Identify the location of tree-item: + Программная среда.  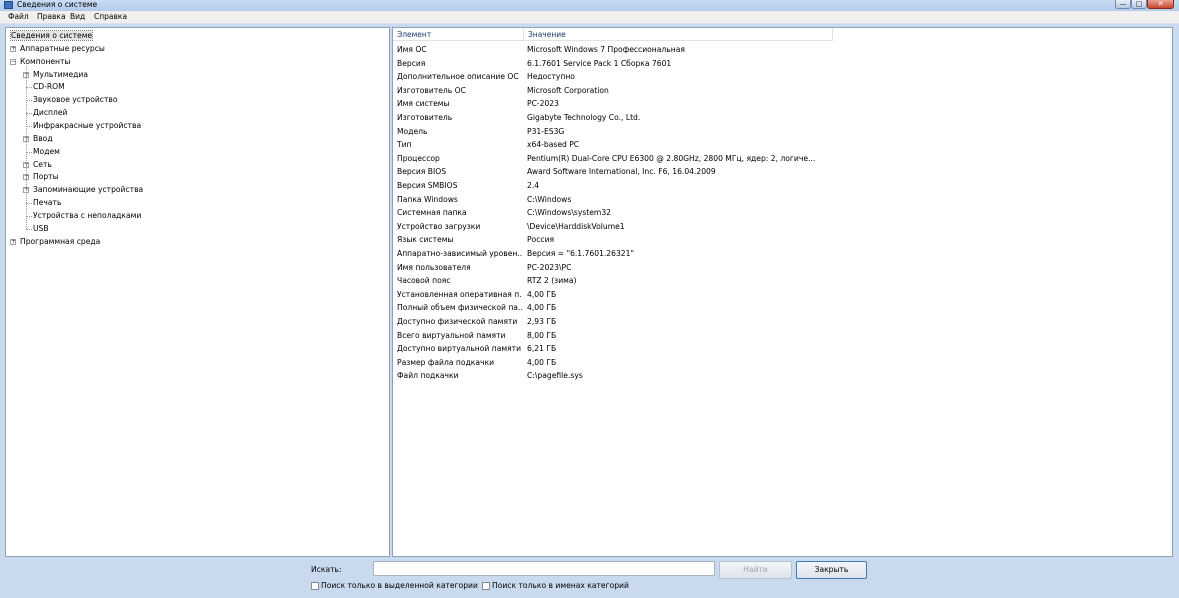
(55, 242).